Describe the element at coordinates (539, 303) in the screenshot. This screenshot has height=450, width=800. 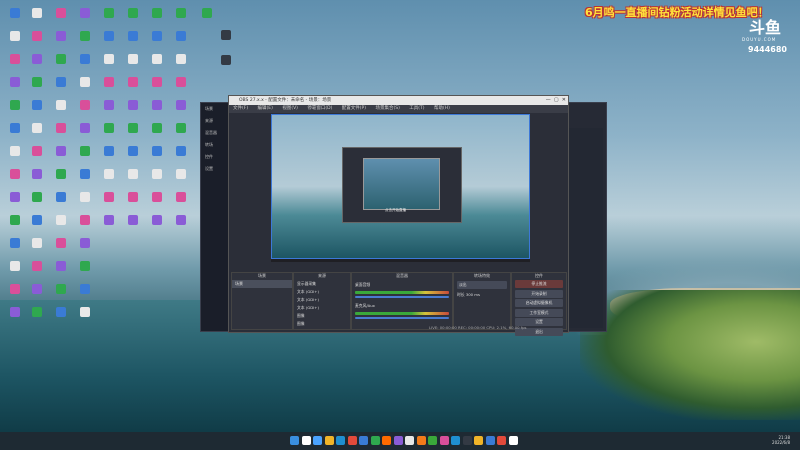
I see `virtual-camera-button: 启动虚拟摄像机` at that location.